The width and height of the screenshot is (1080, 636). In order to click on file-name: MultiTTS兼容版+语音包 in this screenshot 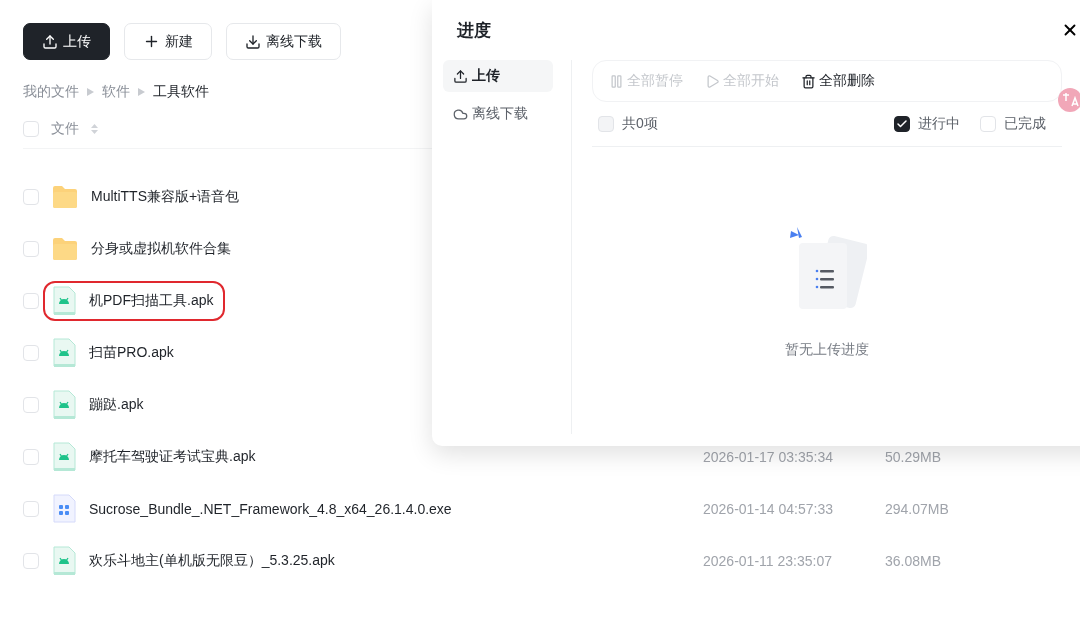, I will do `click(165, 197)`.